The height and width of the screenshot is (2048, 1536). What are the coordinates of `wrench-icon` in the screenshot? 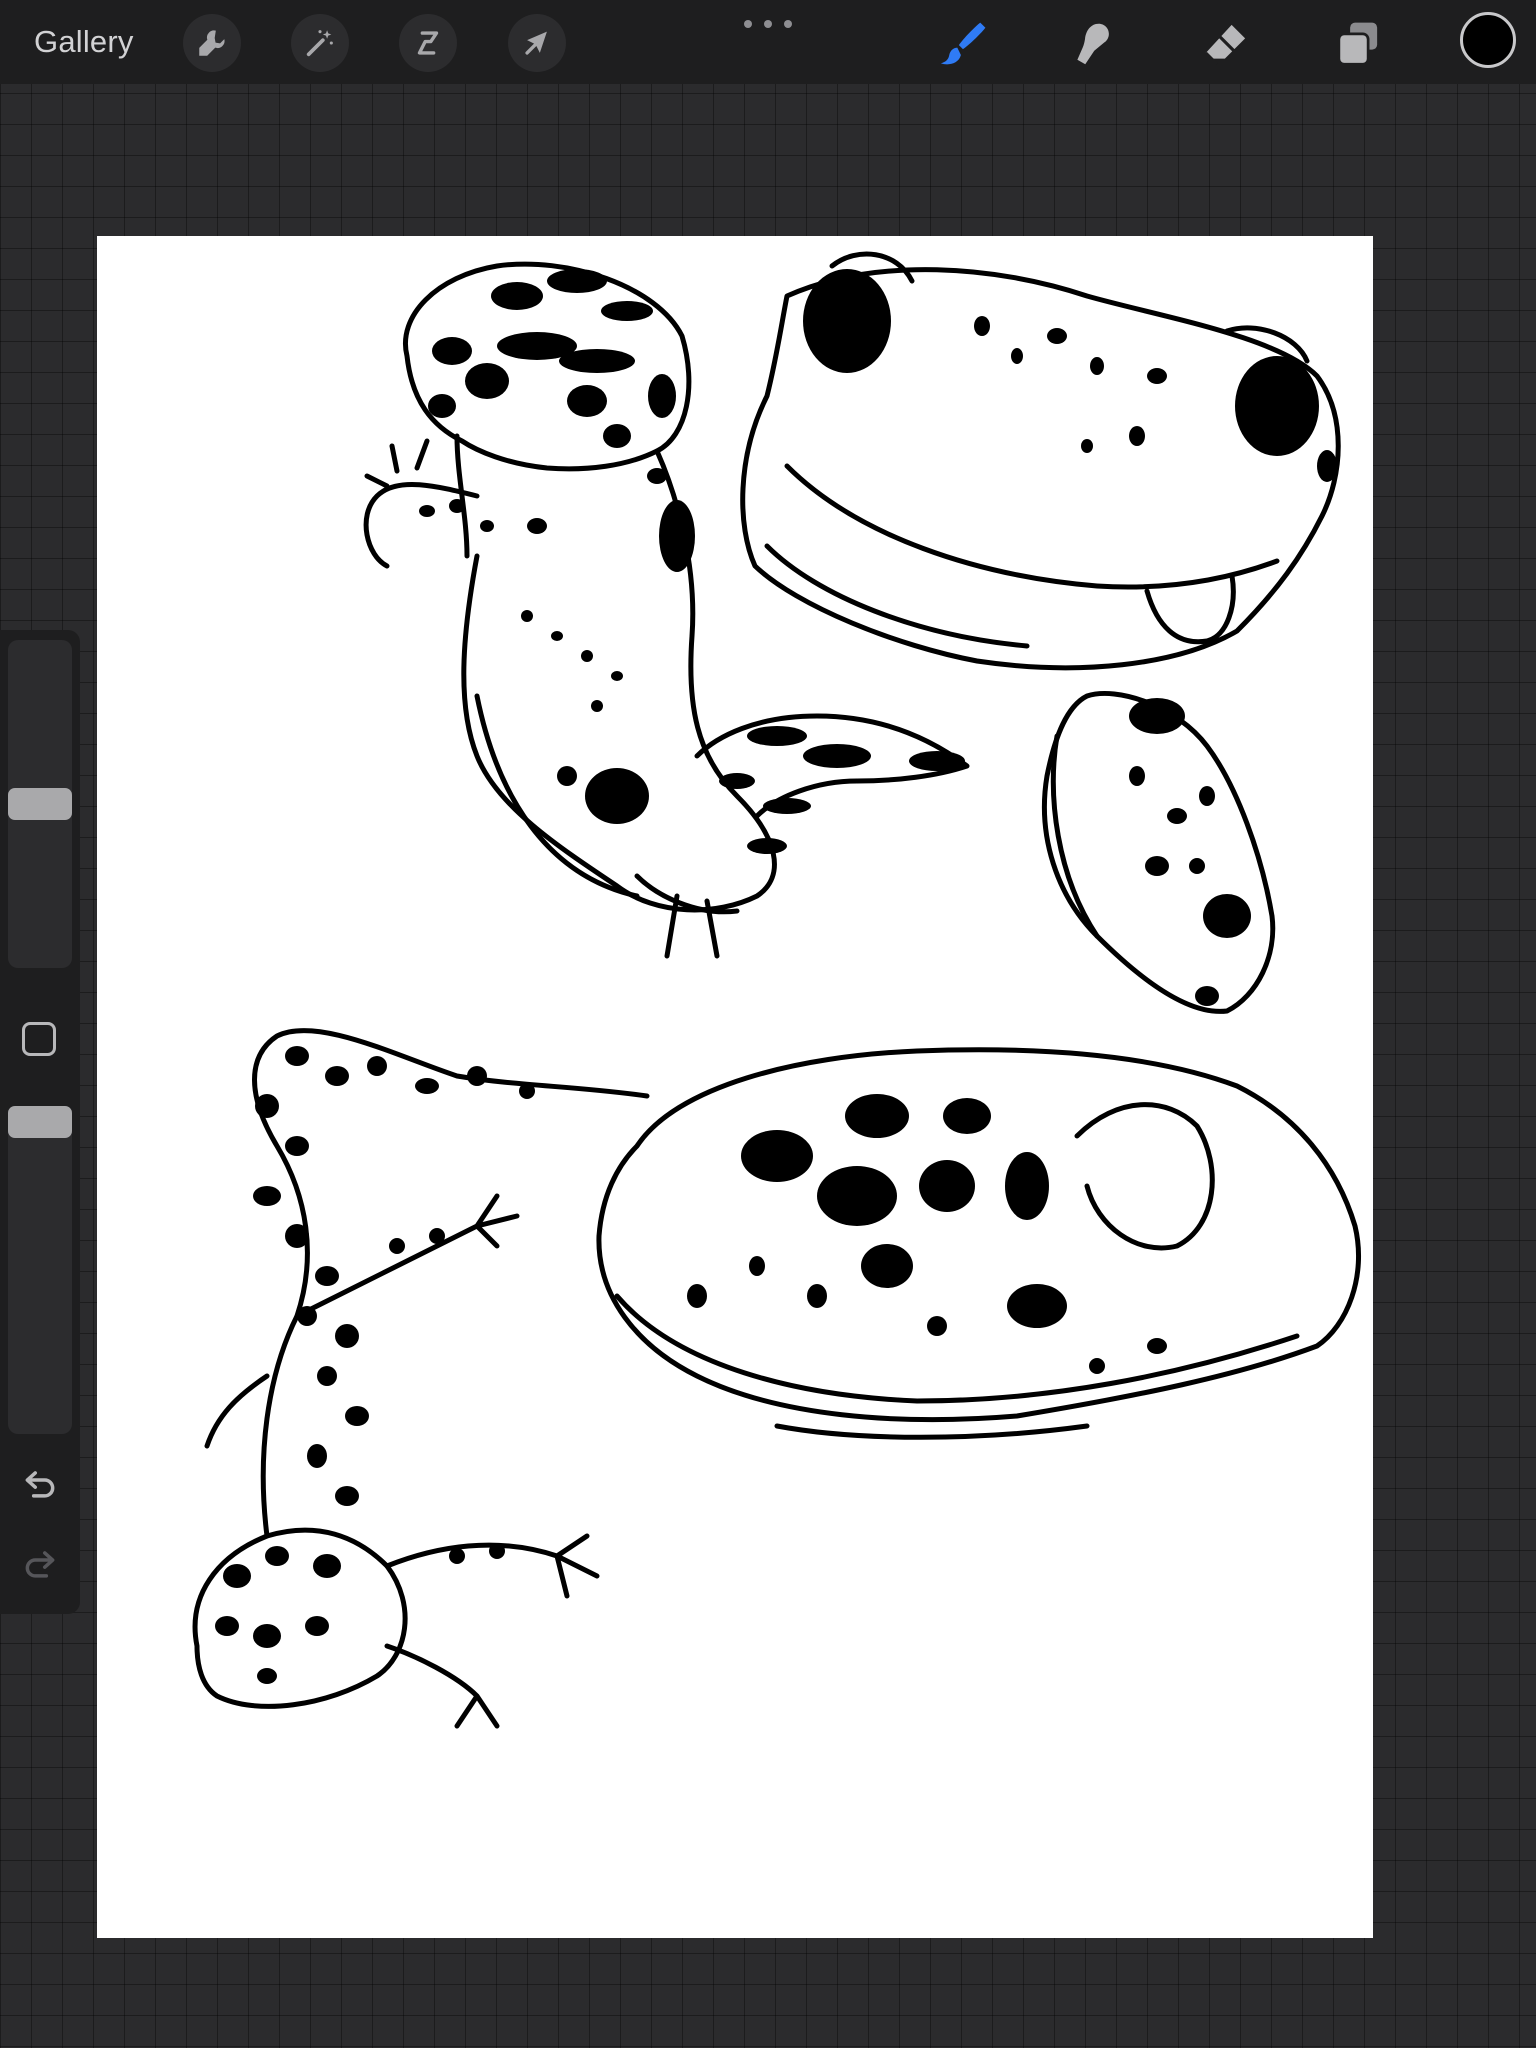 It's located at (212, 43).